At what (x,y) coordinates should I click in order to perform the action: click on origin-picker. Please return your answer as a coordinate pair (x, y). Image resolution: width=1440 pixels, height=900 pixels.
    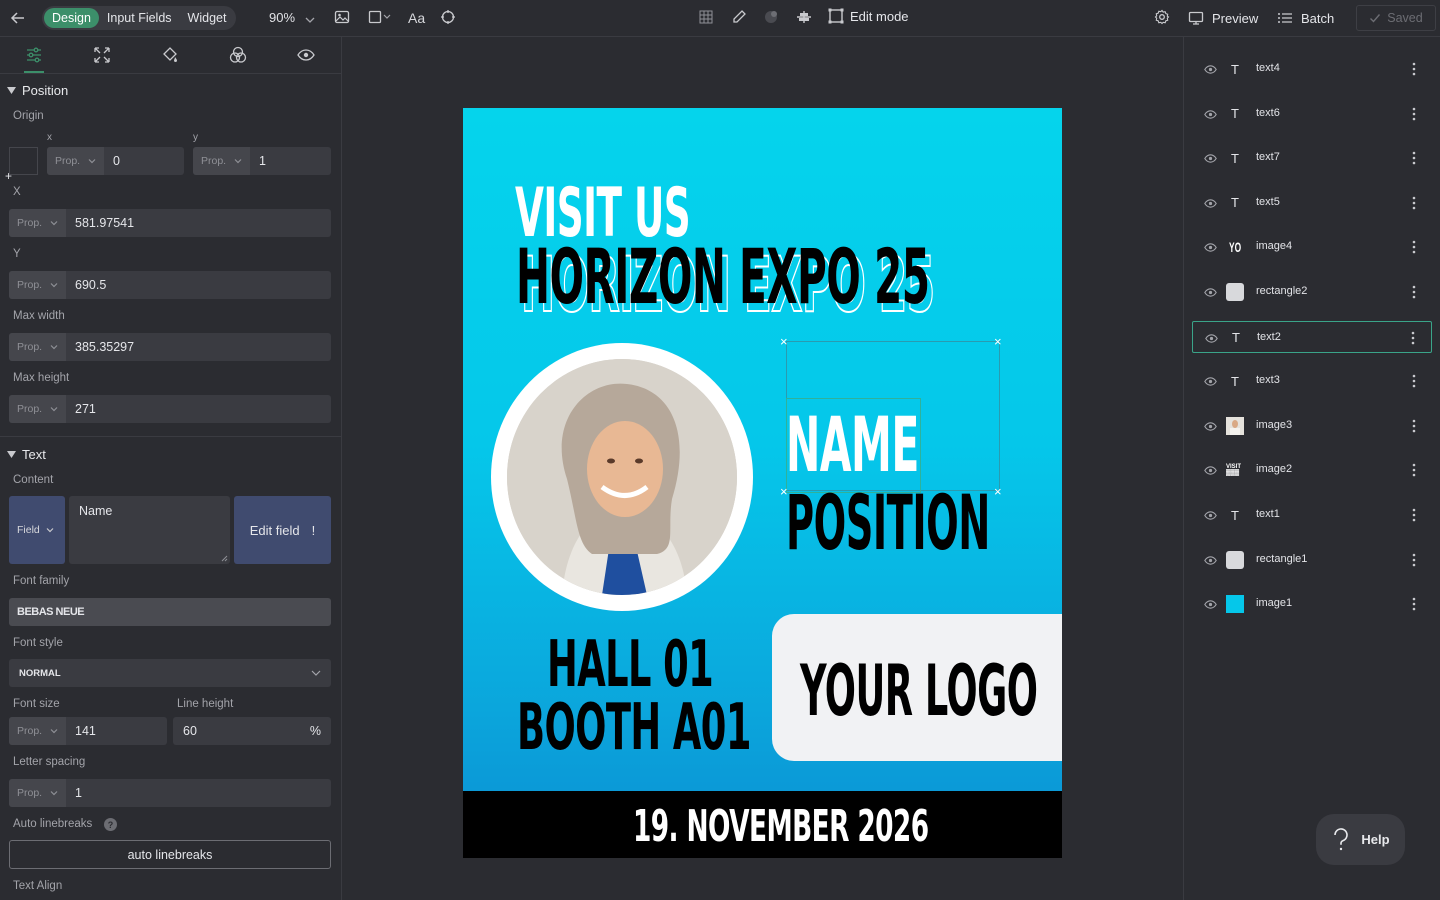
    Looking at the image, I should click on (23, 161).